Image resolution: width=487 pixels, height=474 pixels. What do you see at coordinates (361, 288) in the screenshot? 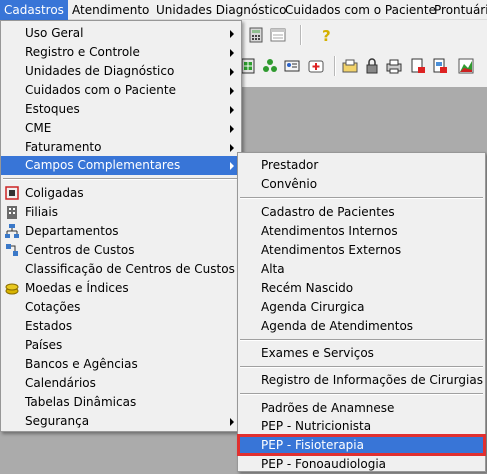
I see `submenu-item-recem-nascido: Recém Nascido` at bounding box center [361, 288].